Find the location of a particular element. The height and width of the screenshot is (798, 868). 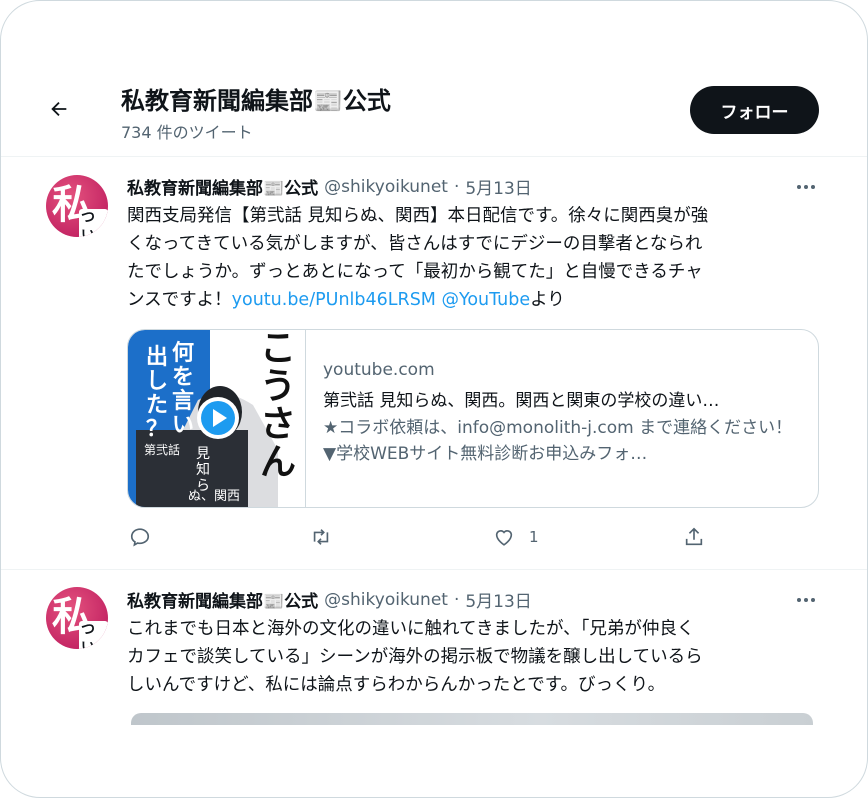

follow-button: フォロー is located at coordinates (754, 110).